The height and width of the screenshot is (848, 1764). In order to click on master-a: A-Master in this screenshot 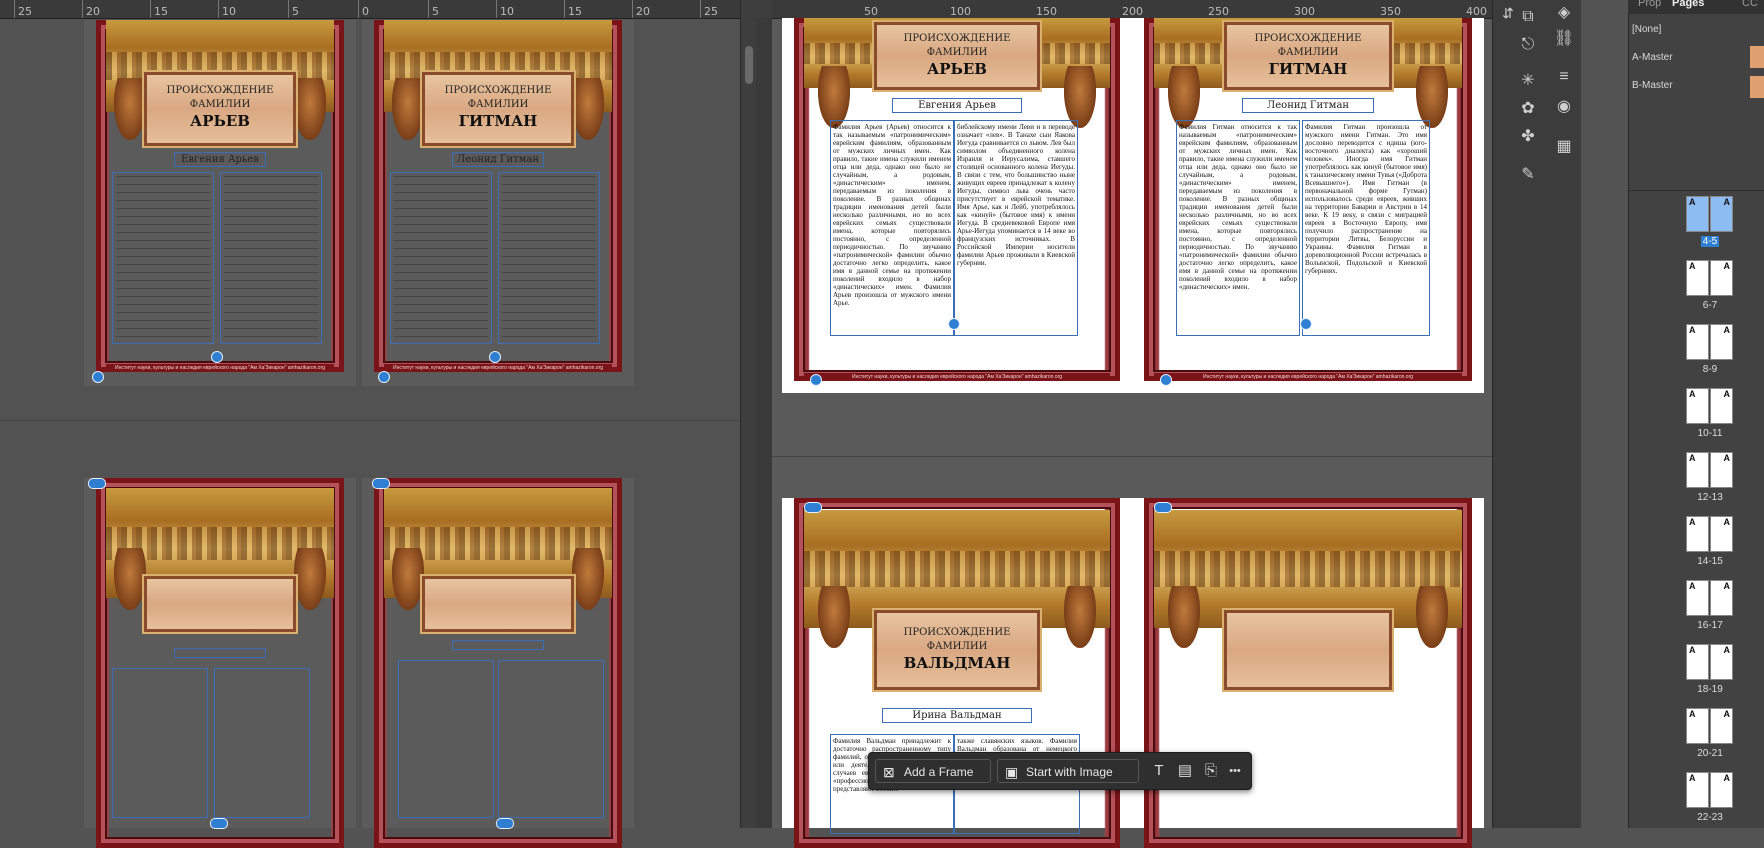, I will do `click(1652, 57)`.